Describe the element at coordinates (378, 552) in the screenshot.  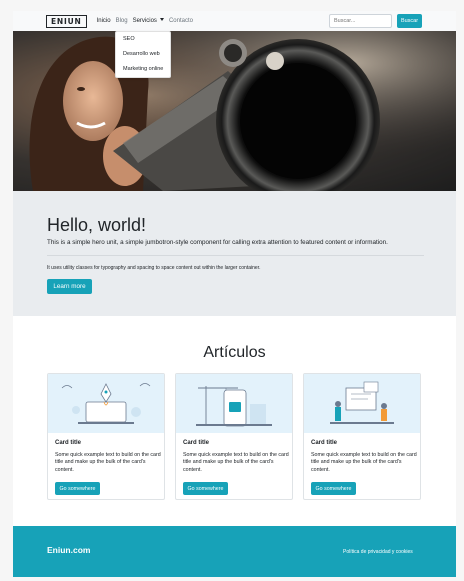
I see `privacy-policy-link: Política de privacidad y cookies` at that location.